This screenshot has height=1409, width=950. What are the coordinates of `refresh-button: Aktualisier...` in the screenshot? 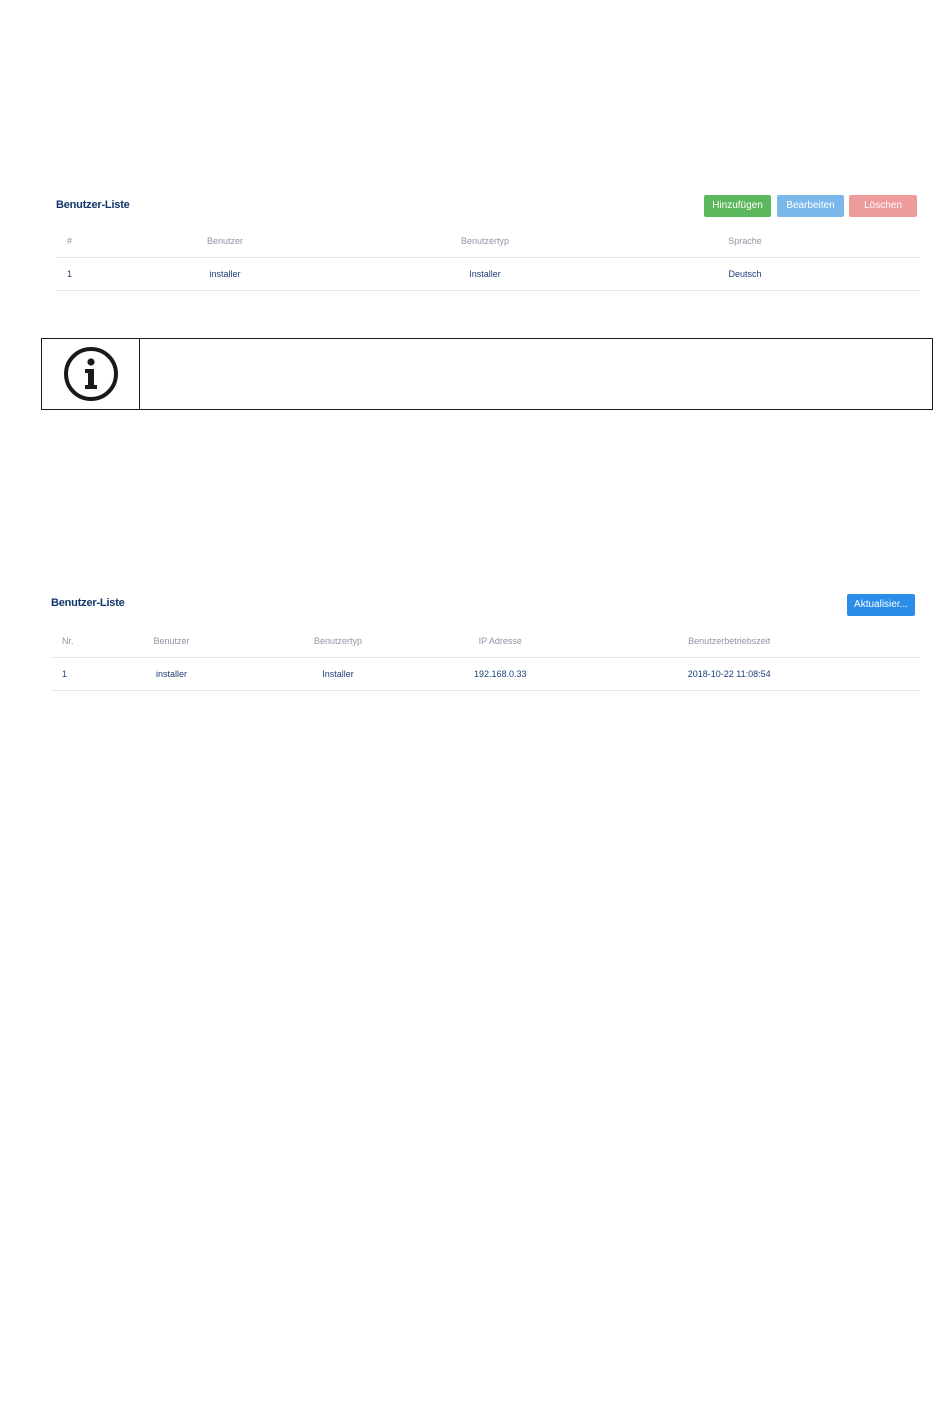 It's located at (881, 605).